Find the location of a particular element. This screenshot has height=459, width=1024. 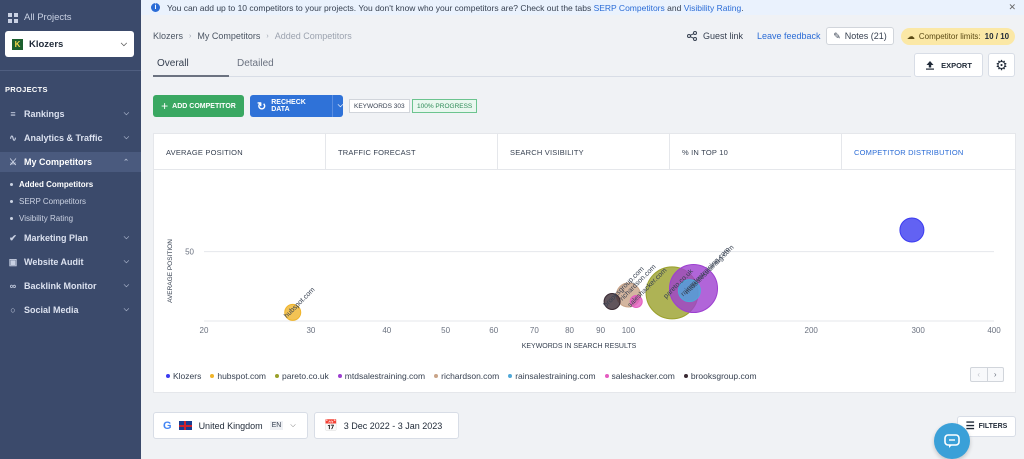

export-button: EXPORT is located at coordinates (948, 65).